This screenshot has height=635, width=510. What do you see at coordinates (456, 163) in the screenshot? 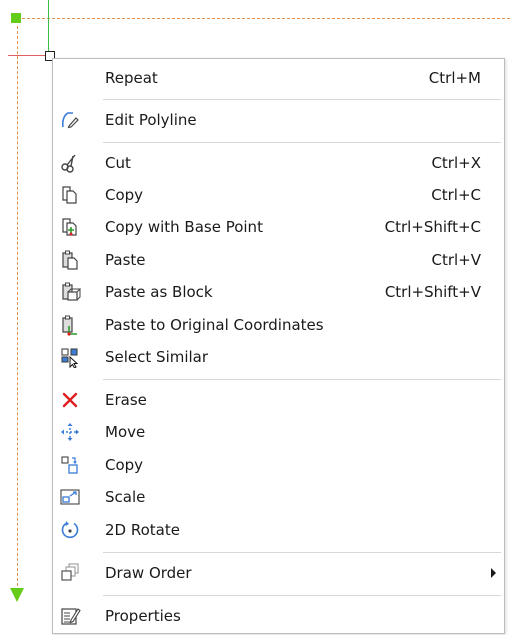
I see `menu-item-shortcut: Ctrl+X` at bounding box center [456, 163].